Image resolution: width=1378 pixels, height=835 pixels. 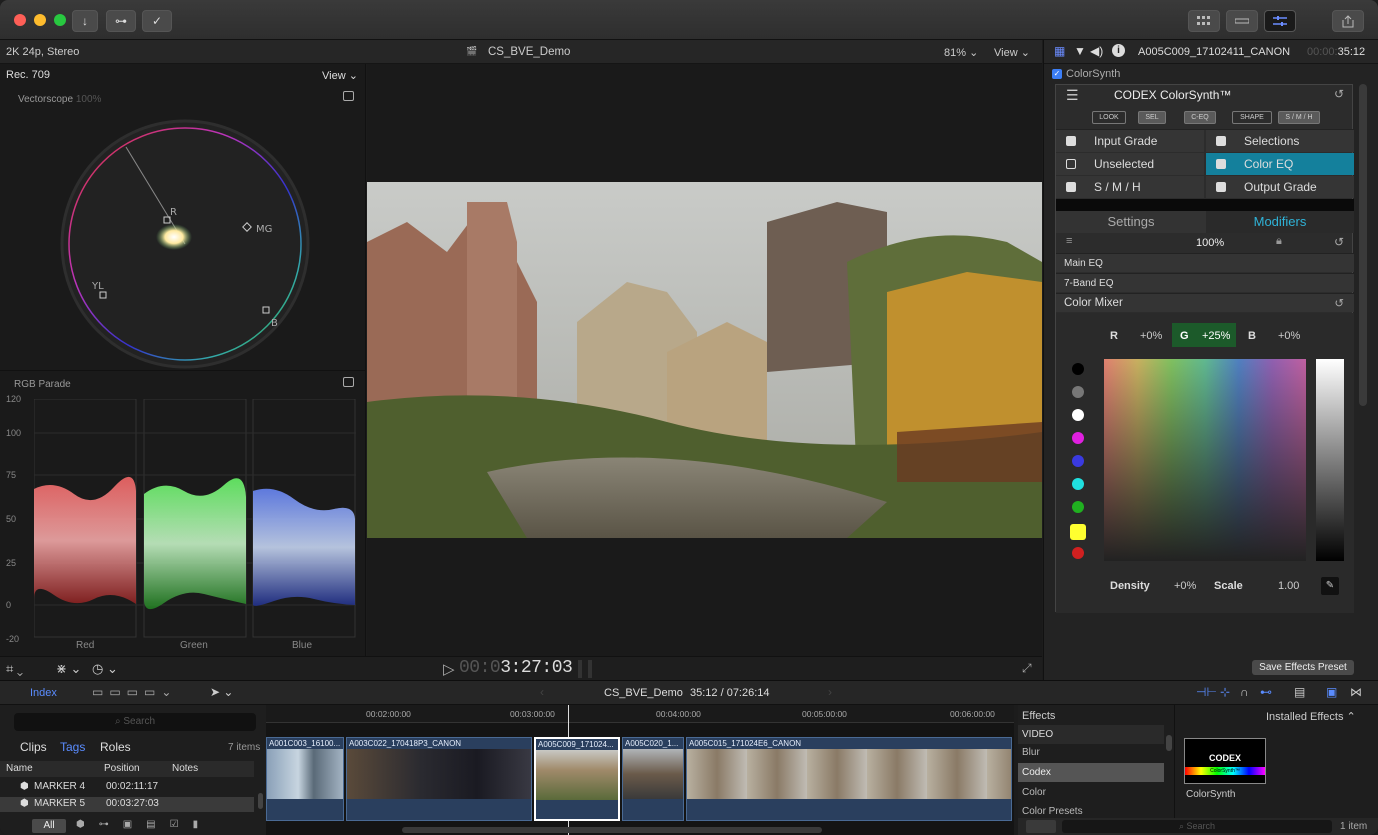 What do you see at coordinates (1205, 282) in the screenshot?
I see `row-7band-eq: 7-Band EQ` at bounding box center [1205, 282].